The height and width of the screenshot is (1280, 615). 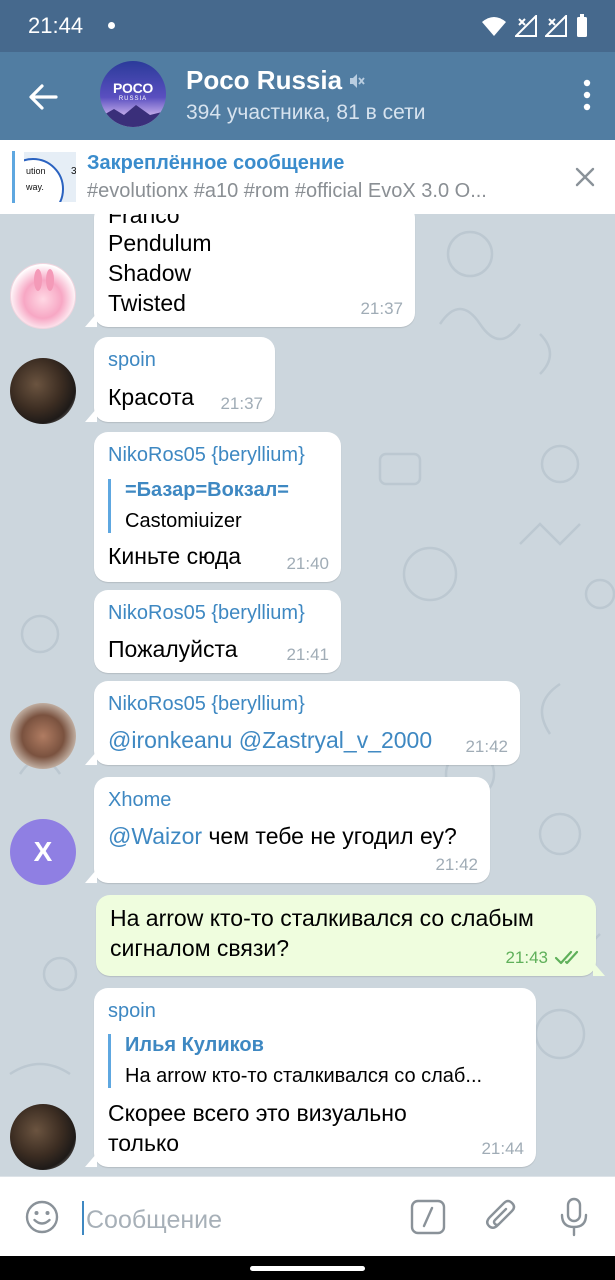 I want to click on sender-name: Xhome, so click(x=139, y=800).